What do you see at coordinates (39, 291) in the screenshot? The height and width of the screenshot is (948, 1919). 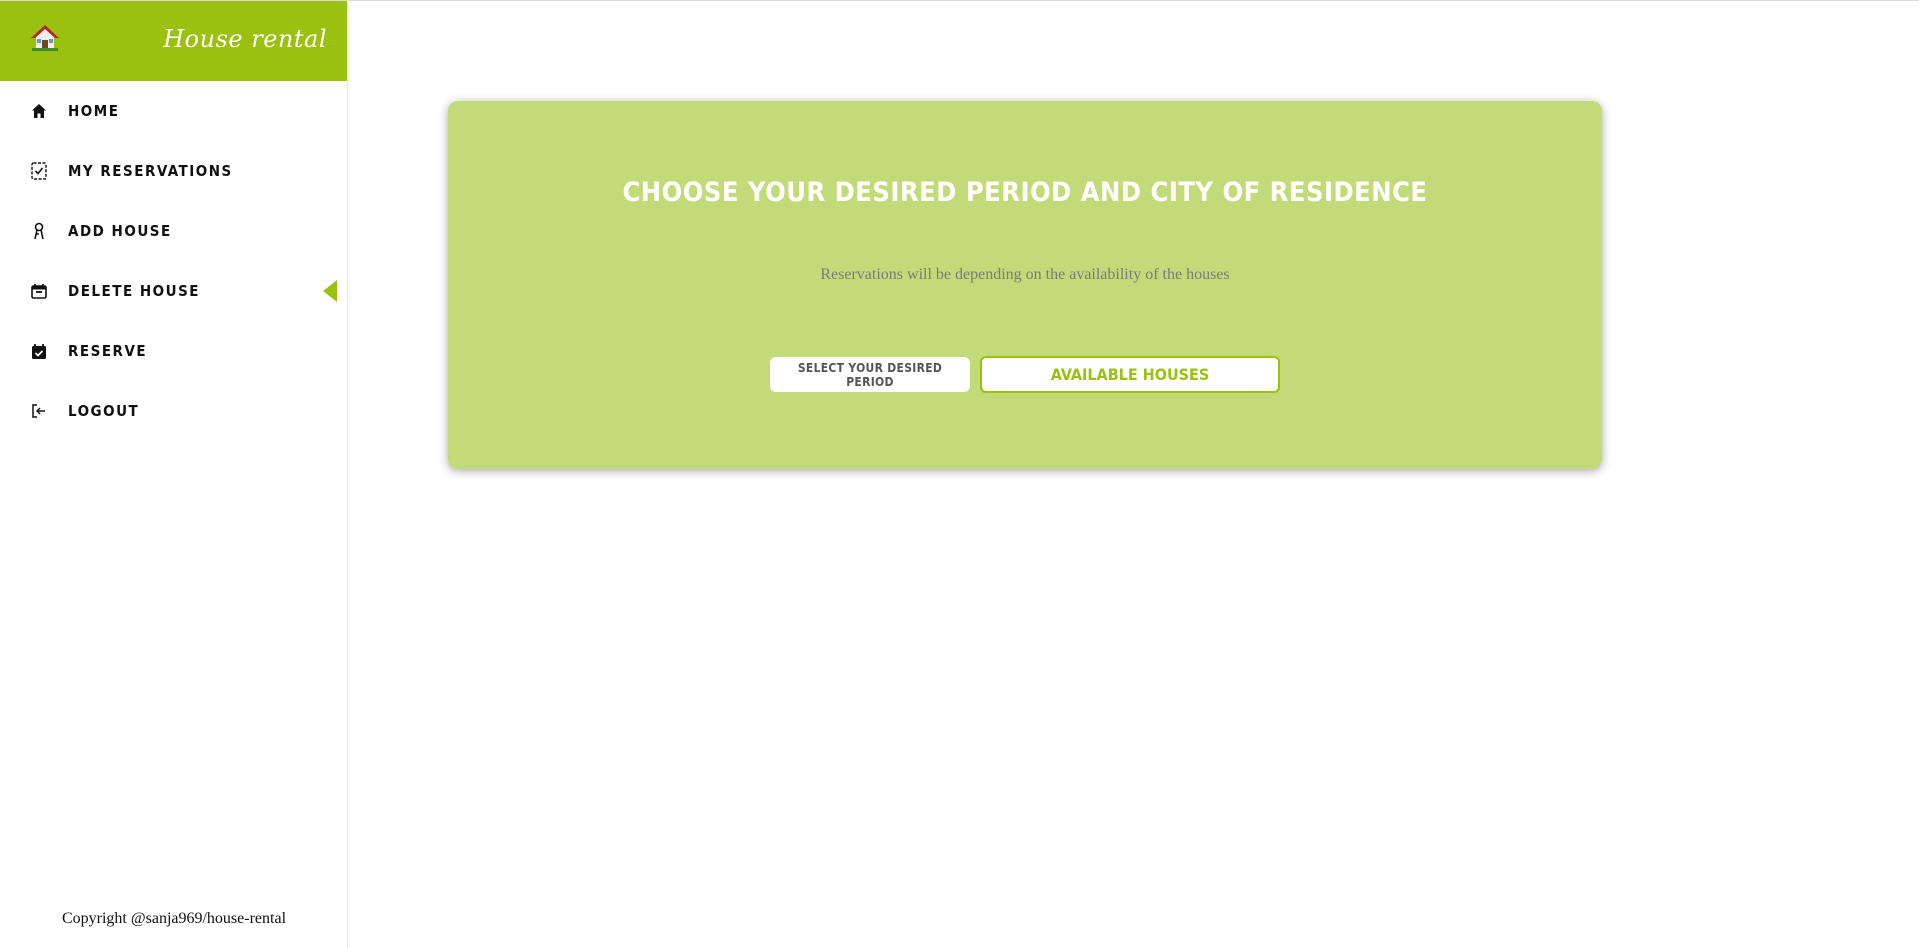 I see `calendar-delete-icon` at bounding box center [39, 291].